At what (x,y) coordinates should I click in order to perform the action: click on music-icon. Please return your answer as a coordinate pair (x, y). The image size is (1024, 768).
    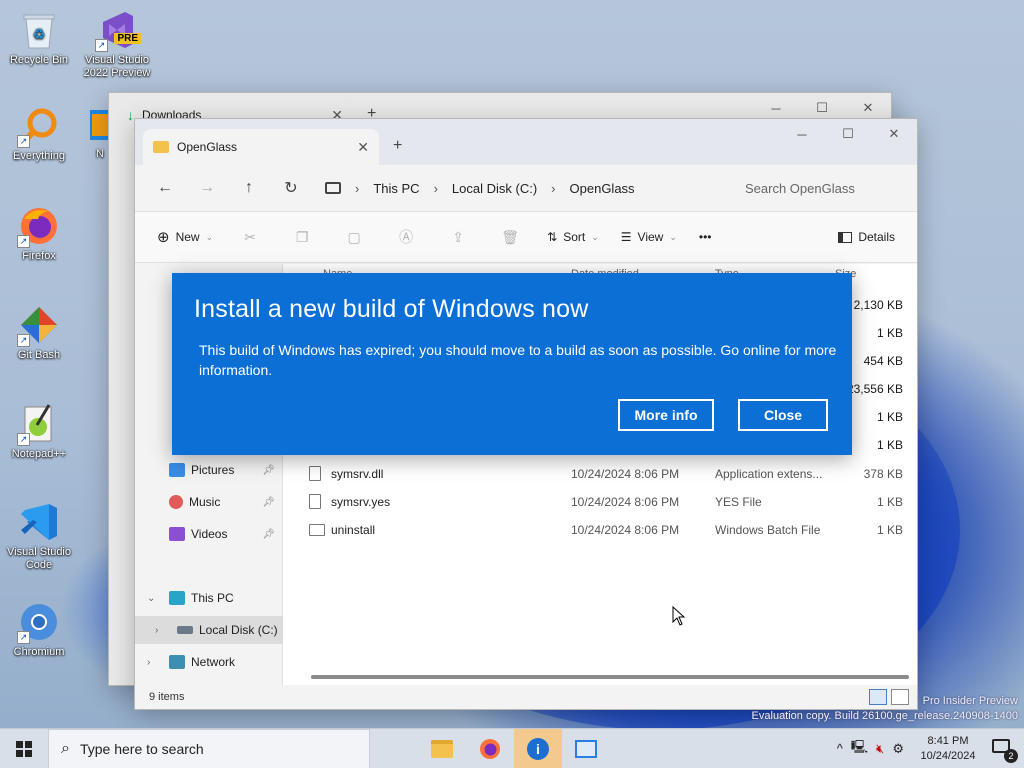
    Looking at the image, I should click on (176, 502).